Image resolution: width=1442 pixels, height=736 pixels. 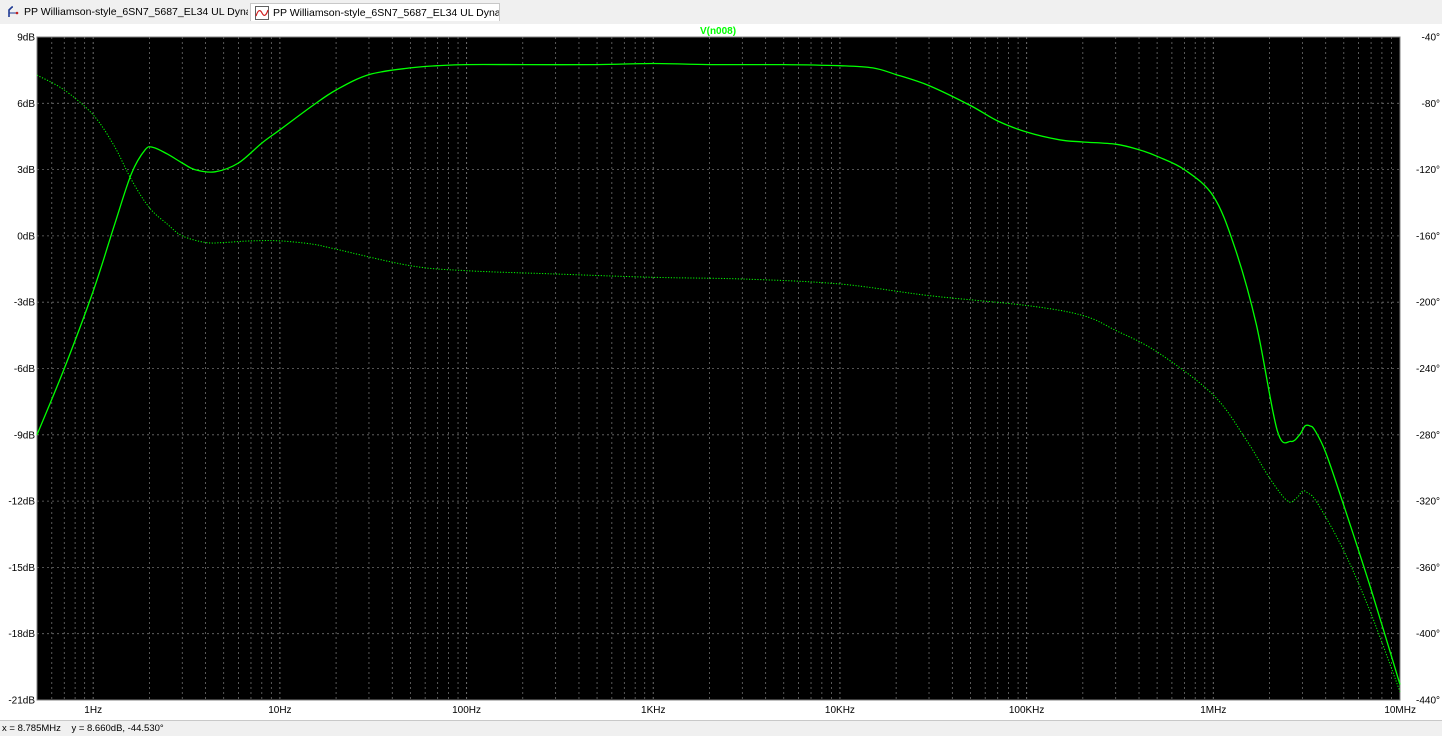 What do you see at coordinates (26, 104) in the screenshot?
I see `y-left-tick-label: 6dB` at bounding box center [26, 104].